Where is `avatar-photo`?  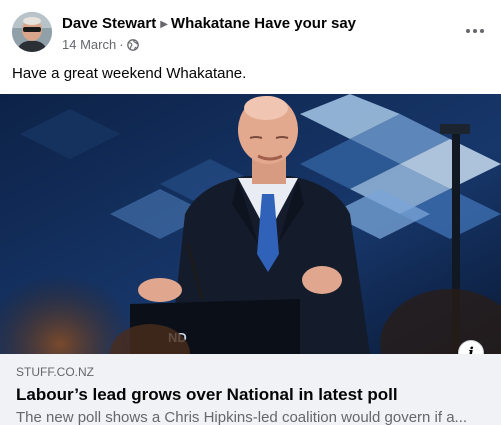
avatar-photo is located at coordinates (32, 32).